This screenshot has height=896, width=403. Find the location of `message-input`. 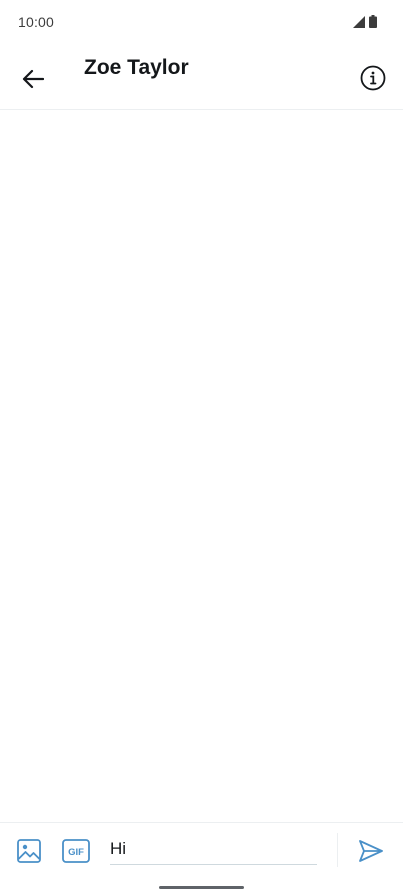

message-input is located at coordinates (213, 849).